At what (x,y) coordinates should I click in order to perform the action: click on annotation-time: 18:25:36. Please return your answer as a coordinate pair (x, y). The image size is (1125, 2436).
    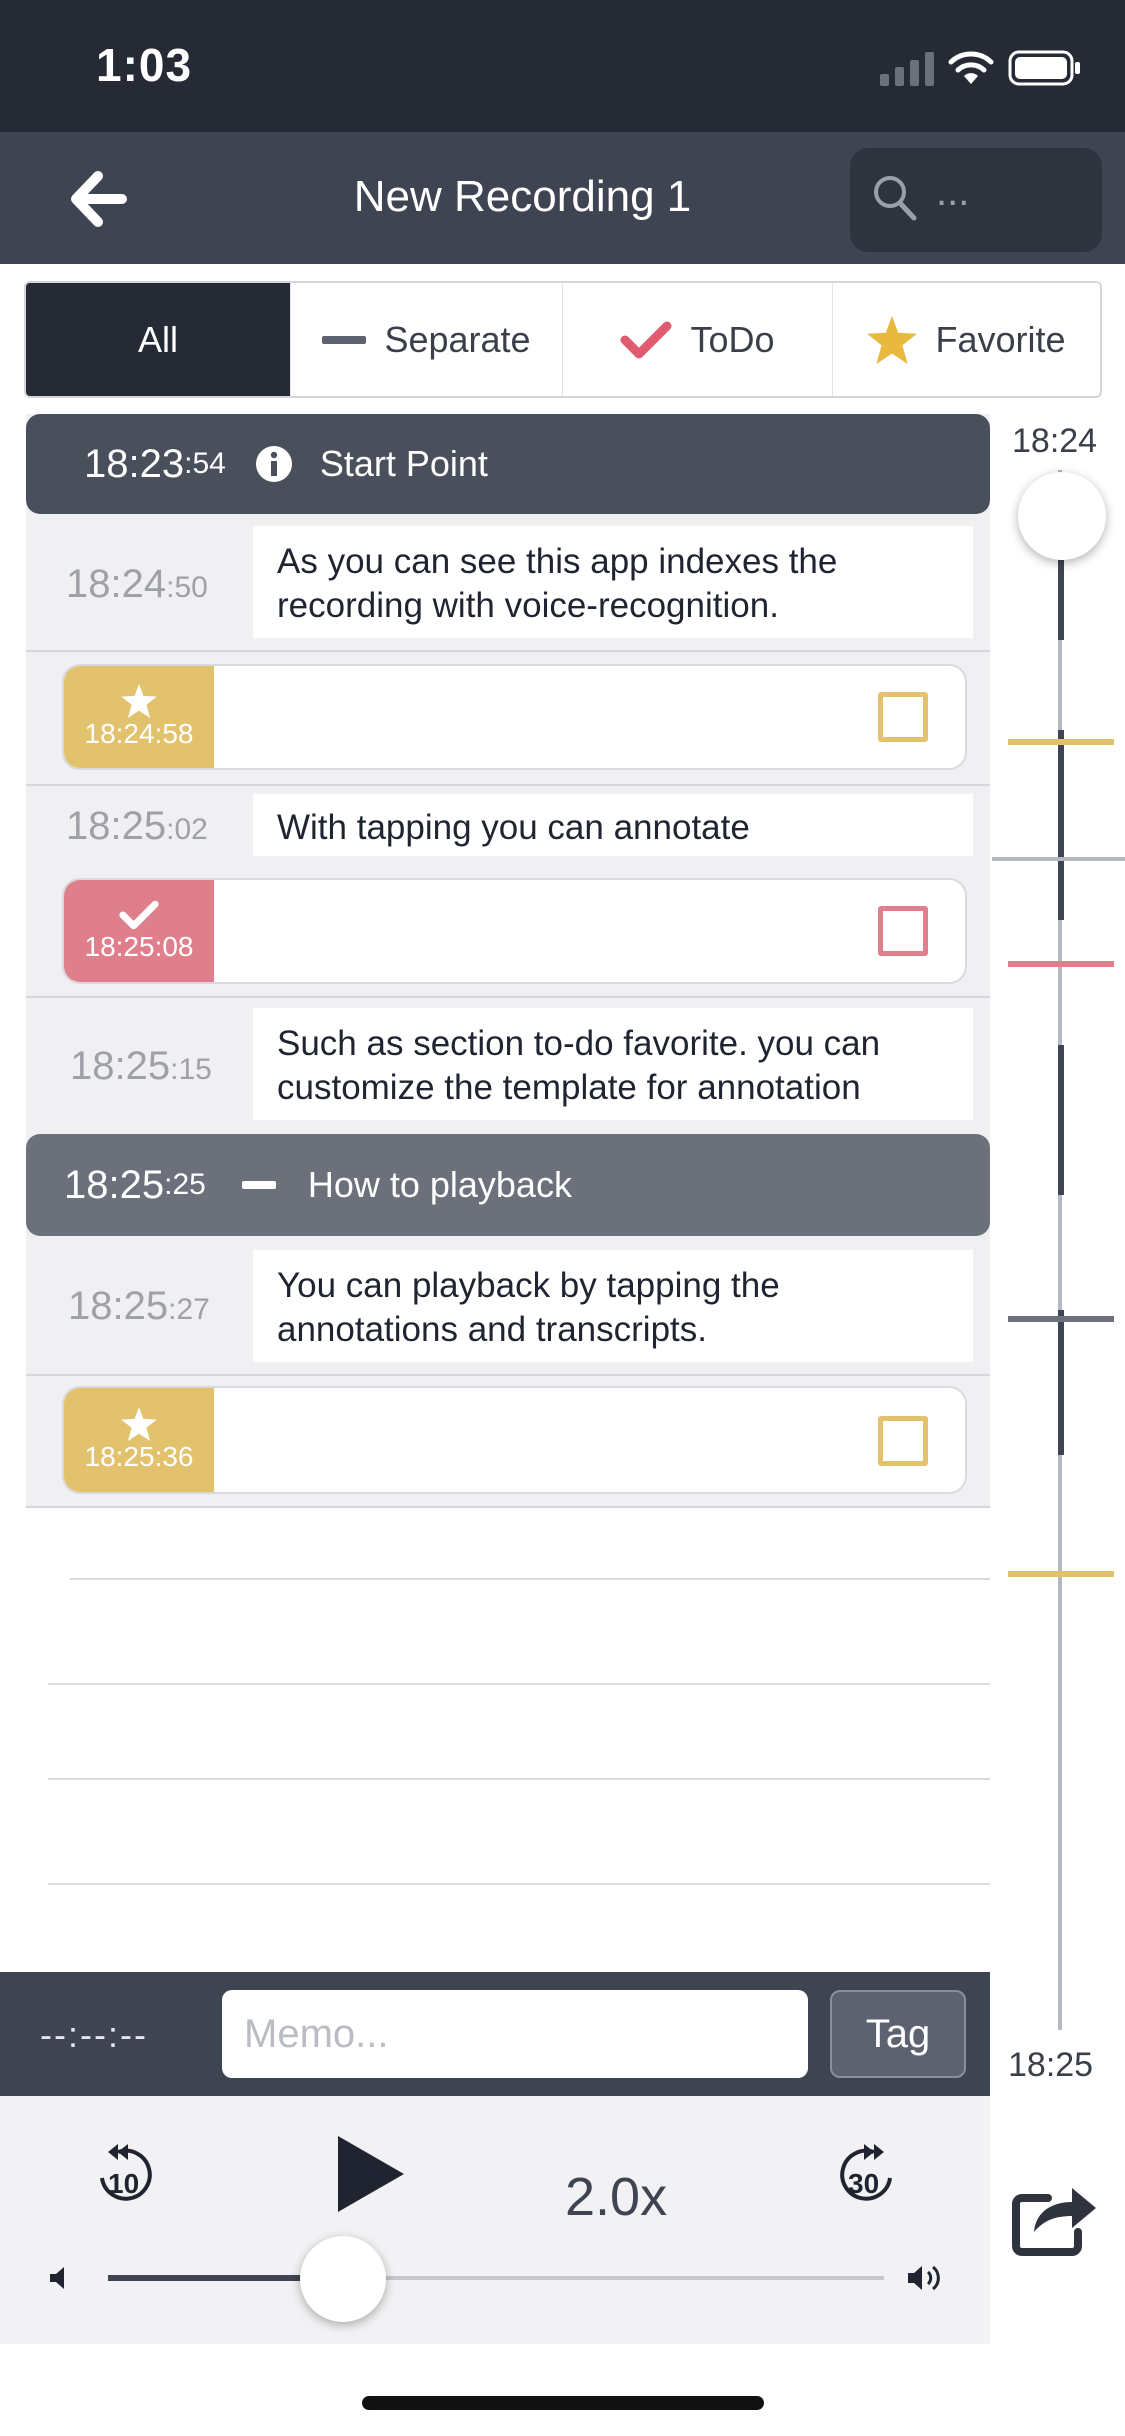
    Looking at the image, I should click on (139, 1456).